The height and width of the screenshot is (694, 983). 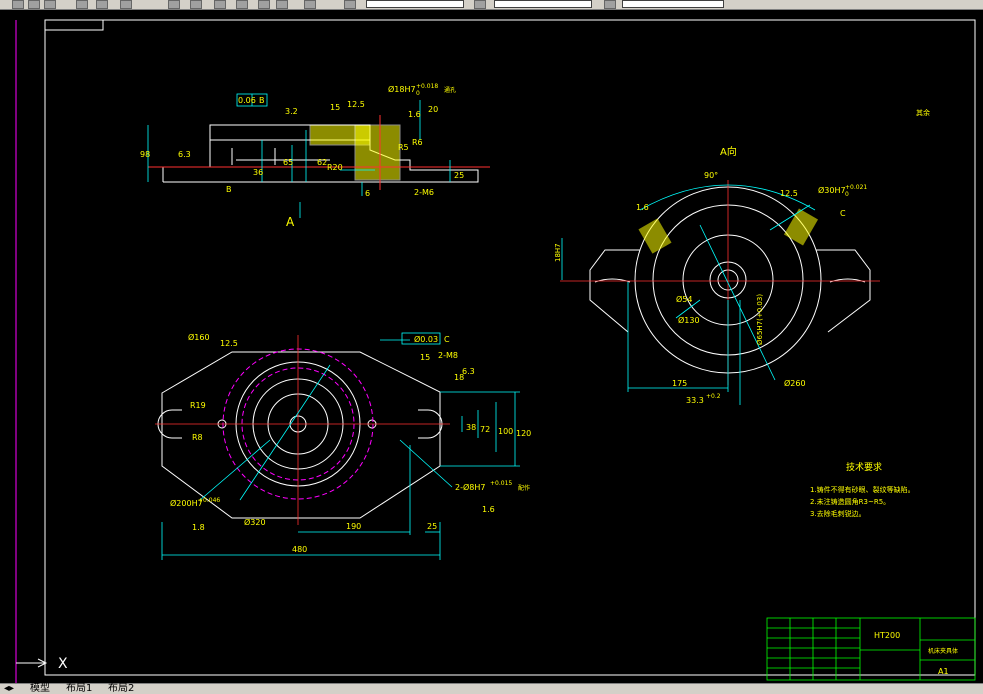 What do you see at coordinates (126, 4) in the screenshot?
I see `zoom-previous-icon` at bounding box center [126, 4].